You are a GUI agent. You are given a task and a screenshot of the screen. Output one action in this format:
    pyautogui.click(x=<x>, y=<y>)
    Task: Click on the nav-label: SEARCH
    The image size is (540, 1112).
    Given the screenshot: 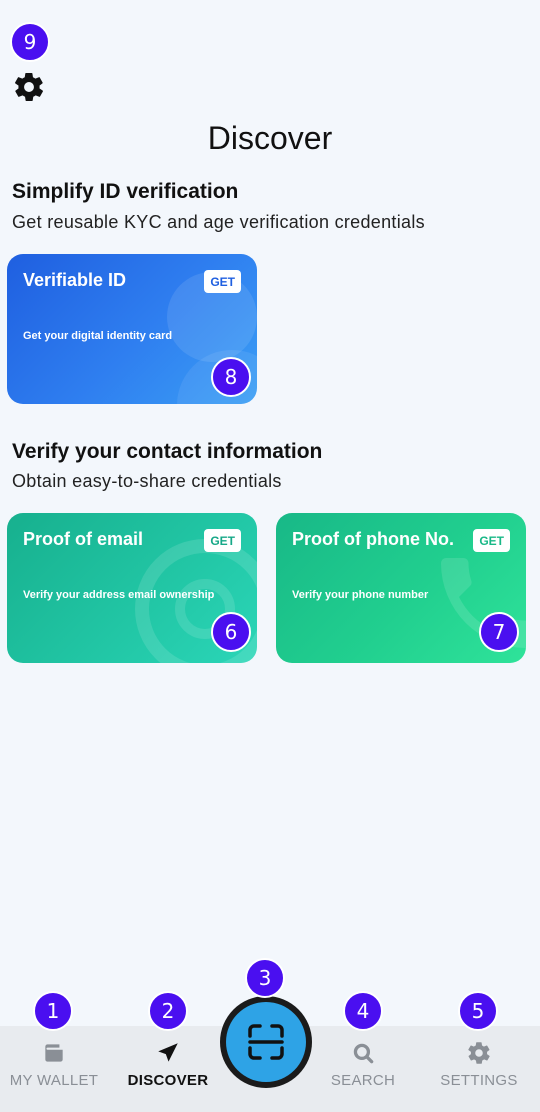 What is the action you would take?
    pyautogui.click(x=363, y=1080)
    